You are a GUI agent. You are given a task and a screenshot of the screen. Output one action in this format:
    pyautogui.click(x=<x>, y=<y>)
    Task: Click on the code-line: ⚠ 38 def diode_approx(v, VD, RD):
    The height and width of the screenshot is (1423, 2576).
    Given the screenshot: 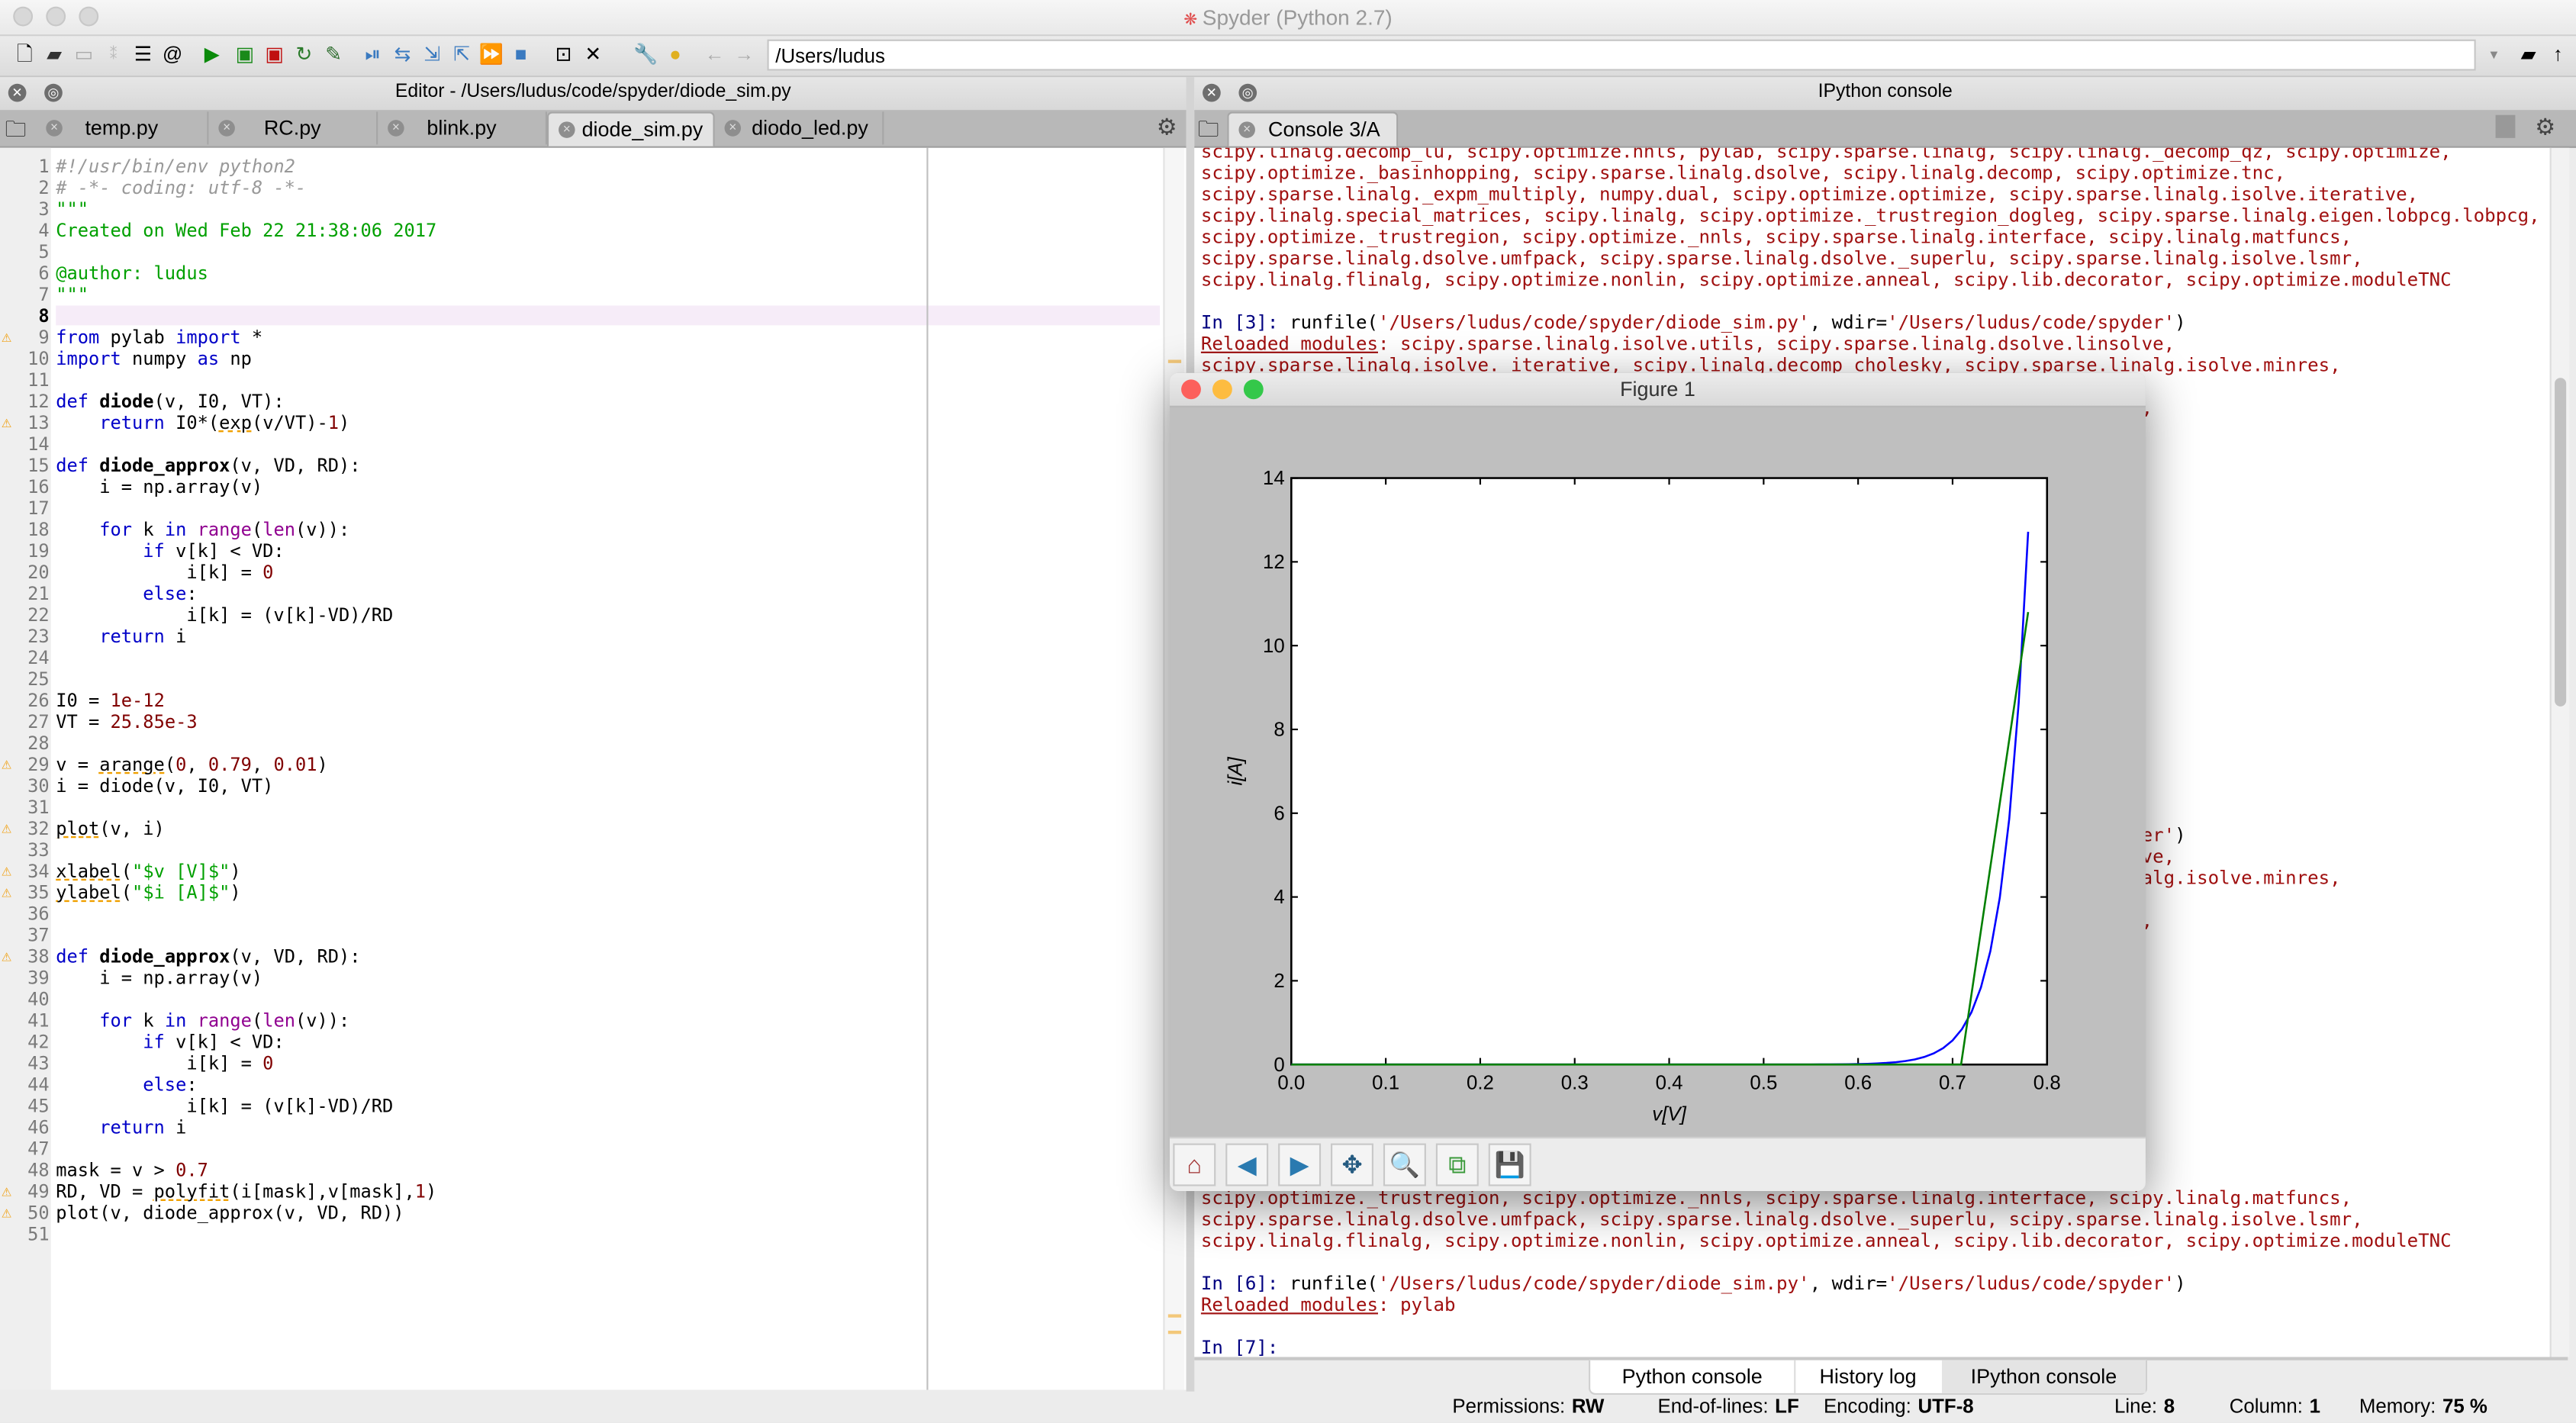 What is the action you would take?
    pyautogui.click(x=580, y=956)
    